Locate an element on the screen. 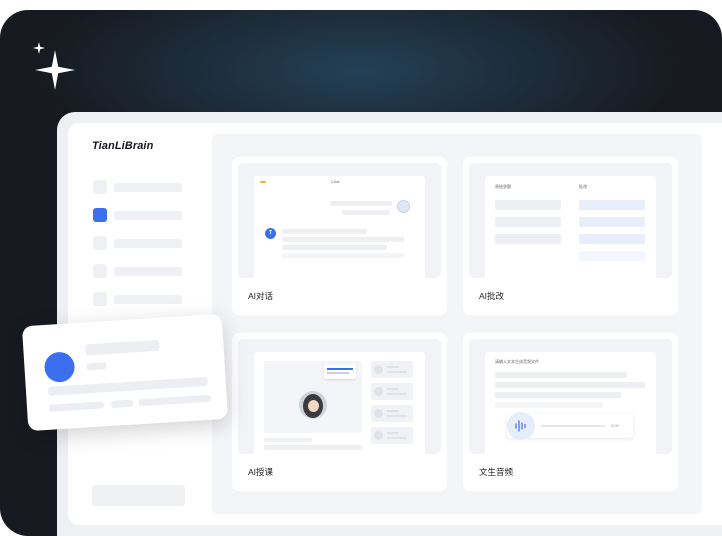 The image size is (722, 536). progress-track is located at coordinates (573, 426).